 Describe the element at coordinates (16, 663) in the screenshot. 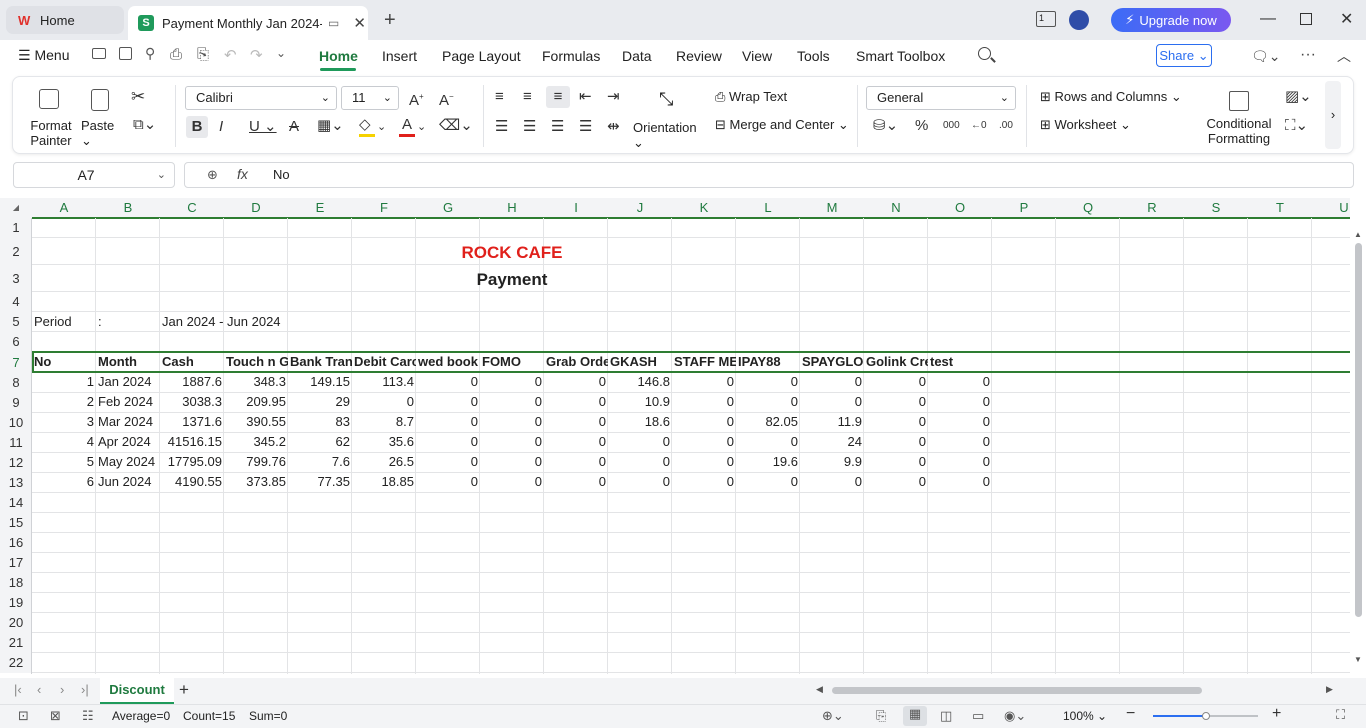

I see `row-header: 22` at that location.